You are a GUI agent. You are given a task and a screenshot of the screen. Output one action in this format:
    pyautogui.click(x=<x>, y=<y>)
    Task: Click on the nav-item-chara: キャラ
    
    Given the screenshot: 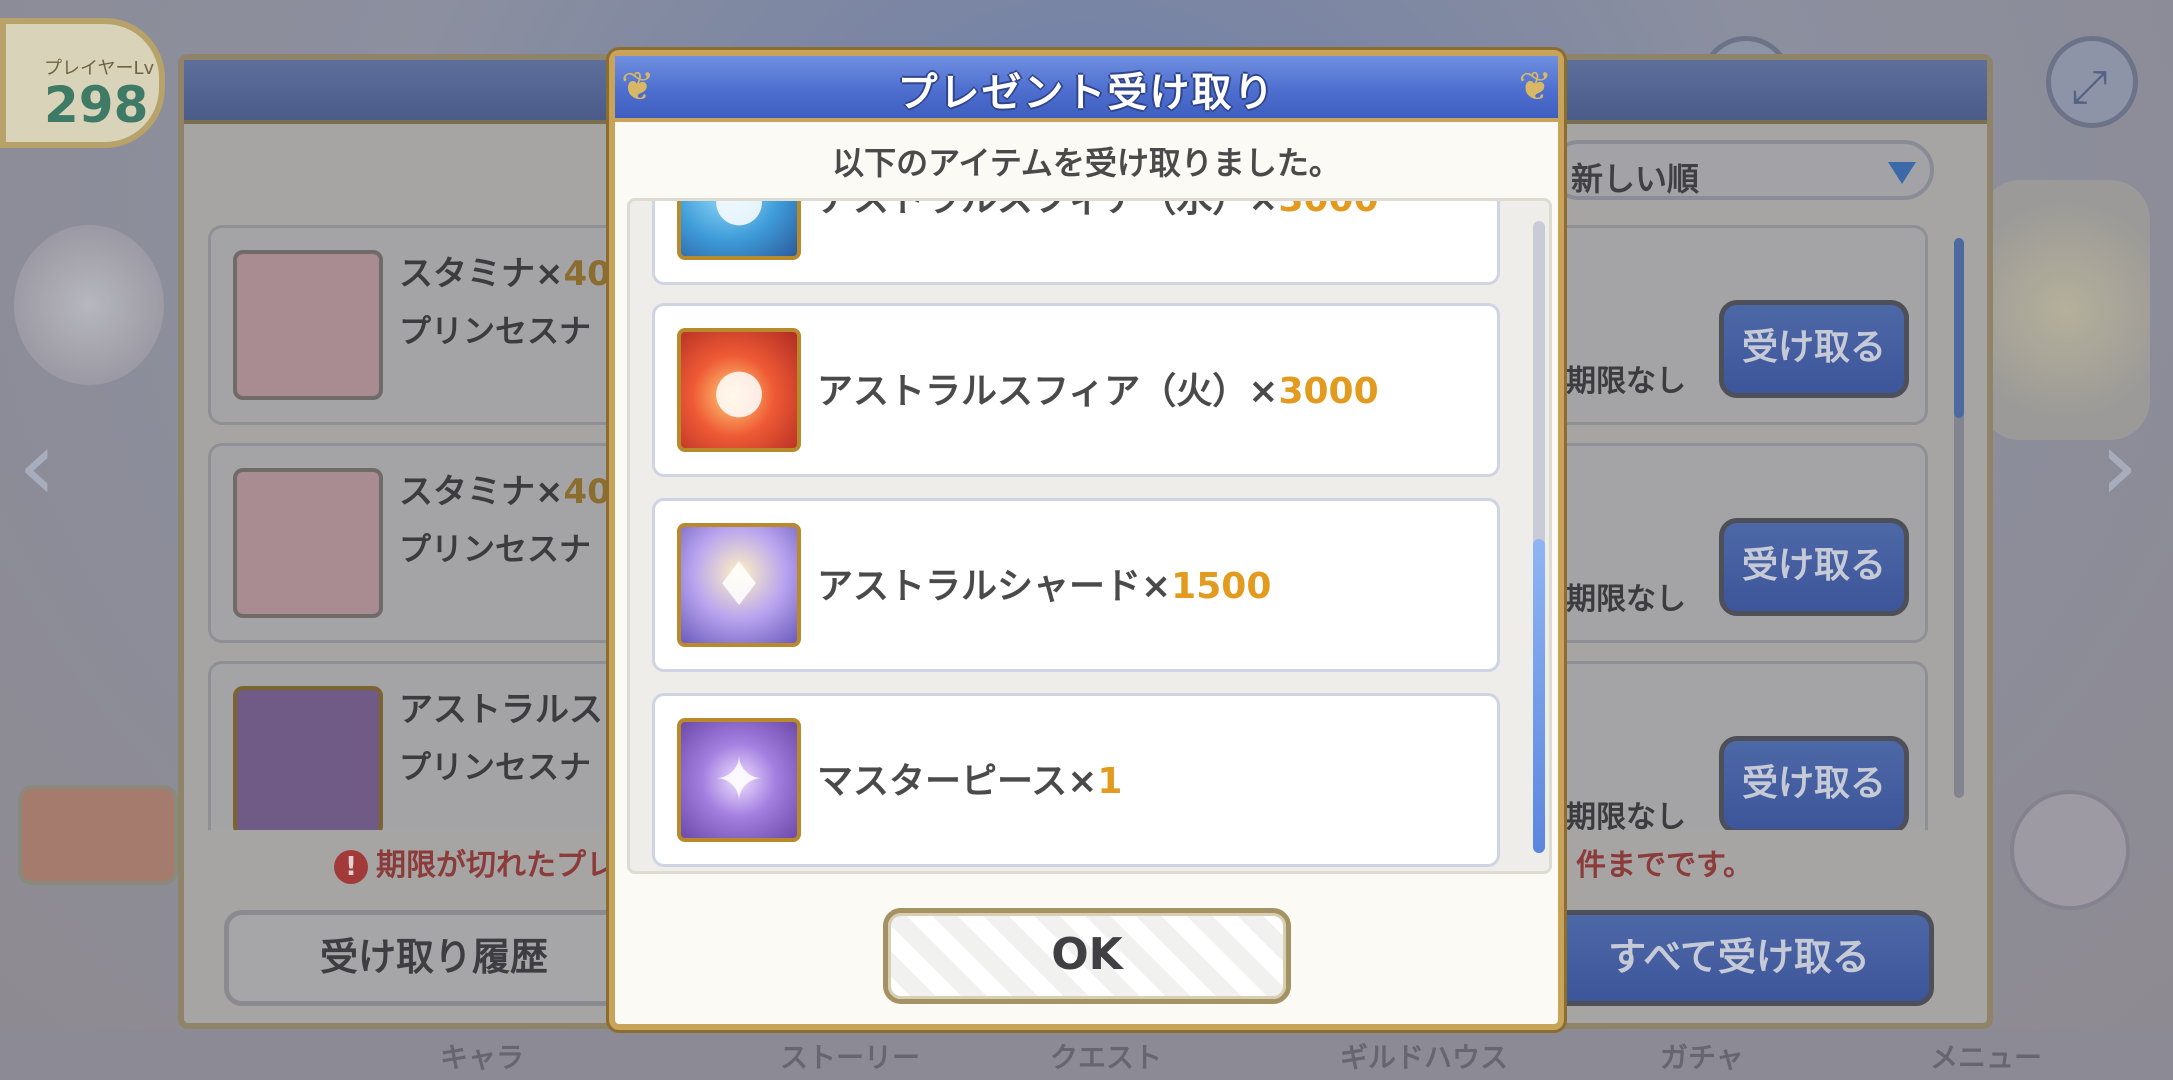 What is the action you would take?
    pyautogui.click(x=482, y=1056)
    